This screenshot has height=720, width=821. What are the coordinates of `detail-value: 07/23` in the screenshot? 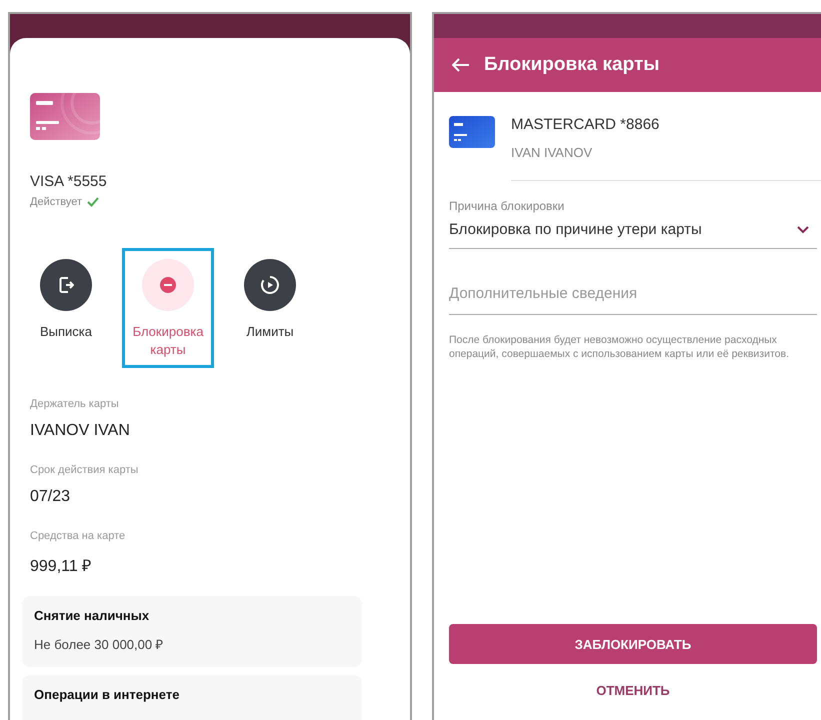 It's located at (51, 497).